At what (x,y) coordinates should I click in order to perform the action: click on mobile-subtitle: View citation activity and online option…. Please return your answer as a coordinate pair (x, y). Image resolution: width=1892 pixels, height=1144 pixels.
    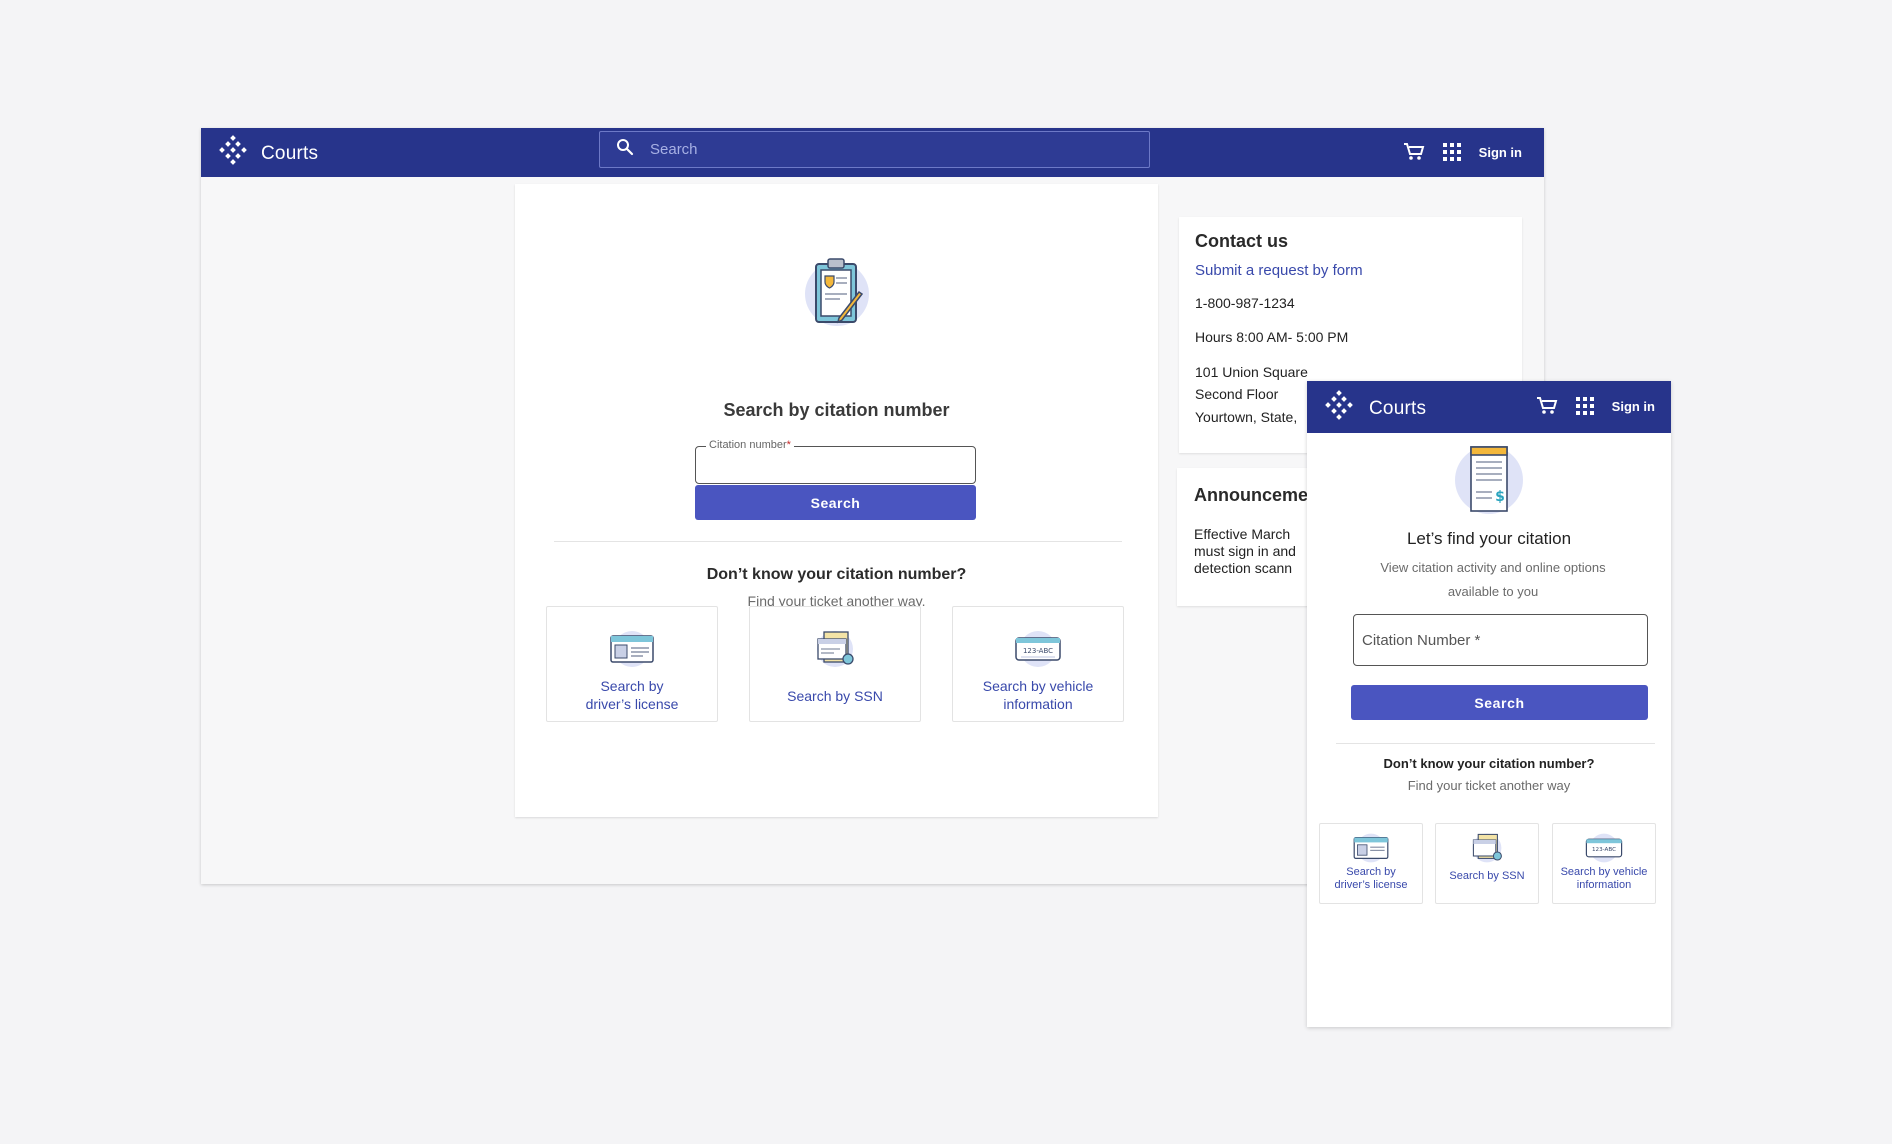
    Looking at the image, I should click on (1493, 579).